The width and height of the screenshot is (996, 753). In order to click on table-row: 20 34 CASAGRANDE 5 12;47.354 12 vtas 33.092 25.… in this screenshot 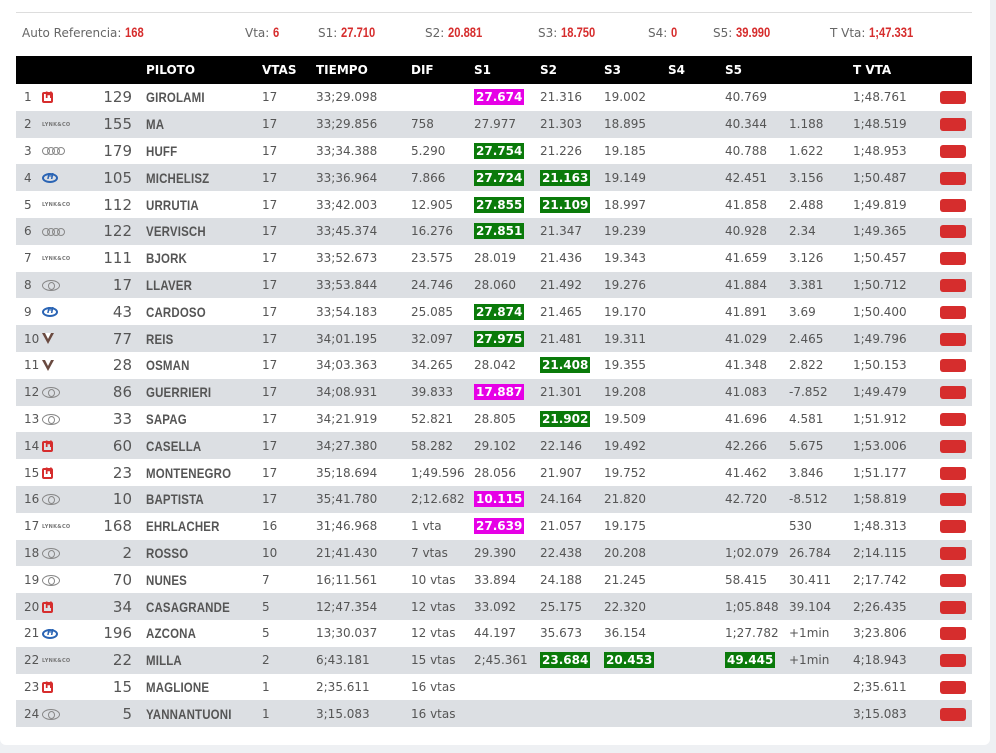, I will do `click(494, 606)`.